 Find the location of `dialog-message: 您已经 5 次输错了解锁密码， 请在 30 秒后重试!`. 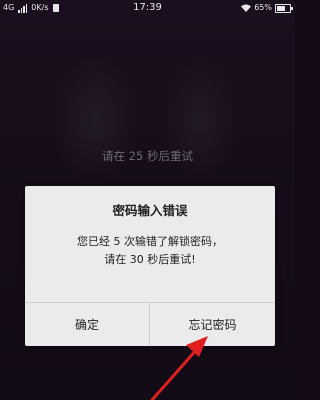

dialog-message: 您已经 5 次输错了解锁密码， 请在 30 秒后重试! is located at coordinates (150, 251).